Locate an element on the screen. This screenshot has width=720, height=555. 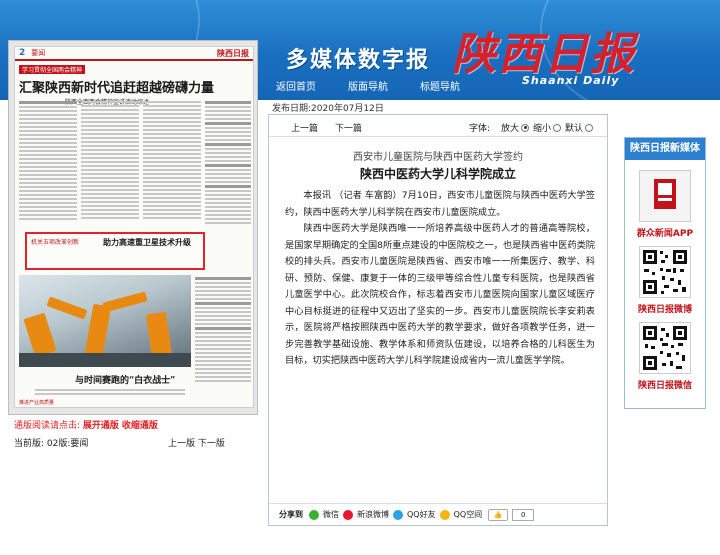
wechat-icon is located at coordinates (314, 514).